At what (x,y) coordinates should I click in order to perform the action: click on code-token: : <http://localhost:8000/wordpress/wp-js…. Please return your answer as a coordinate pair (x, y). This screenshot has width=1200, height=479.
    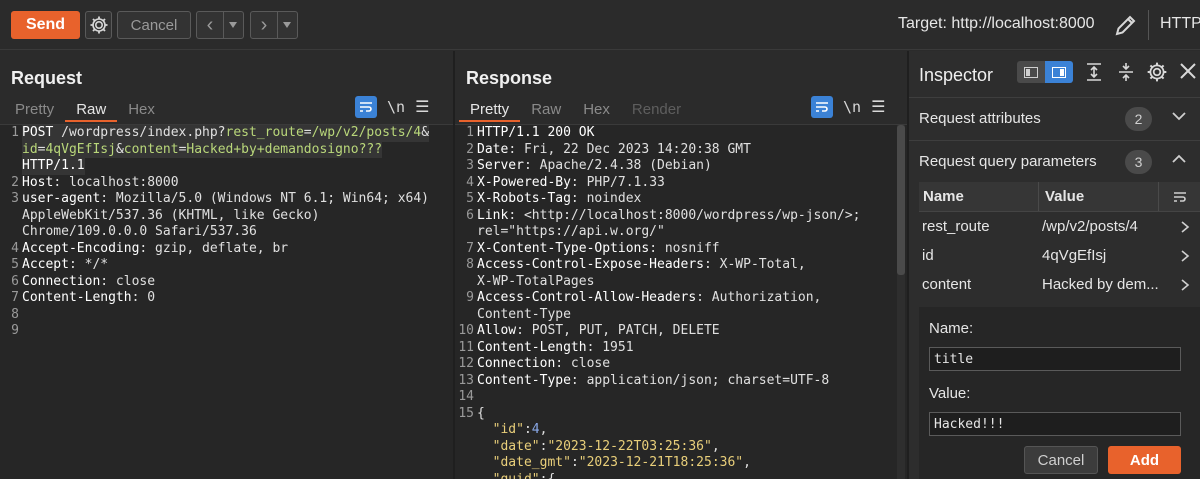
    Looking at the image, I should click on (684, 215).